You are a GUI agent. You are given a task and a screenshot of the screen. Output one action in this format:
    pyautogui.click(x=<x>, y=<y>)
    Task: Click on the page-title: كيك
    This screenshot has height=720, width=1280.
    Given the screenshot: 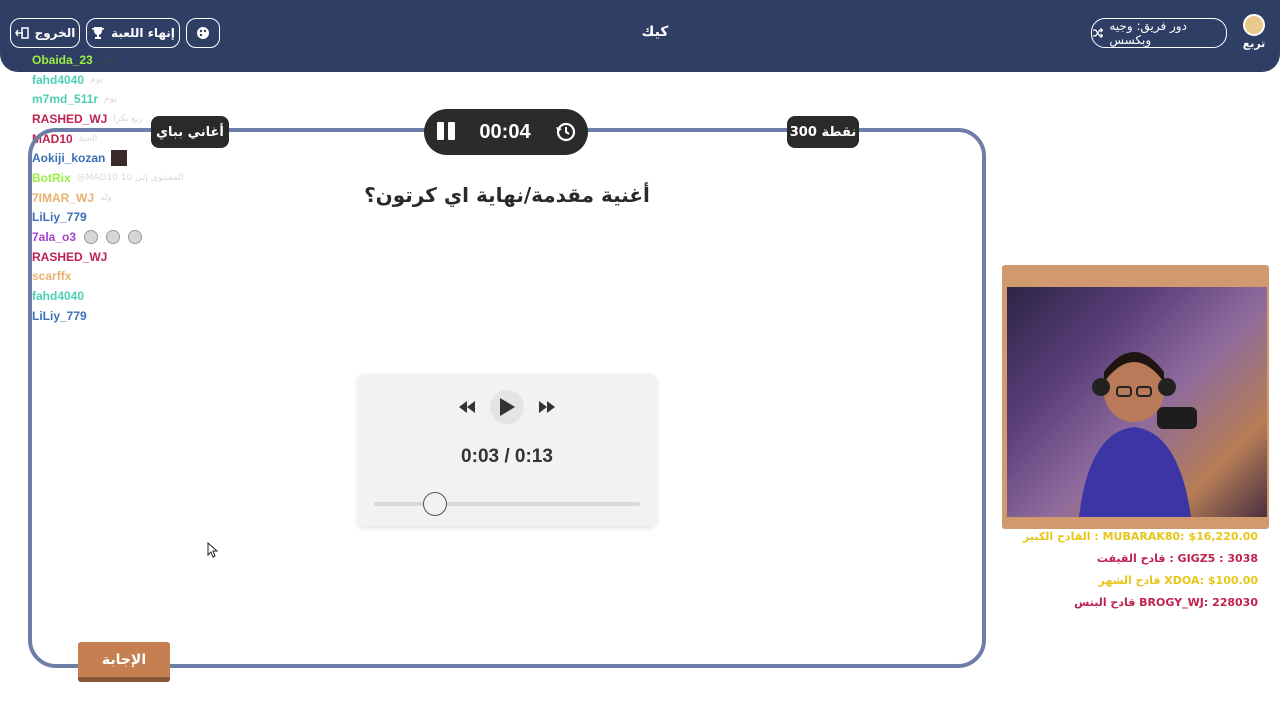 What is the action you would take?
    pyautogui.click(x=655, y=32)
    